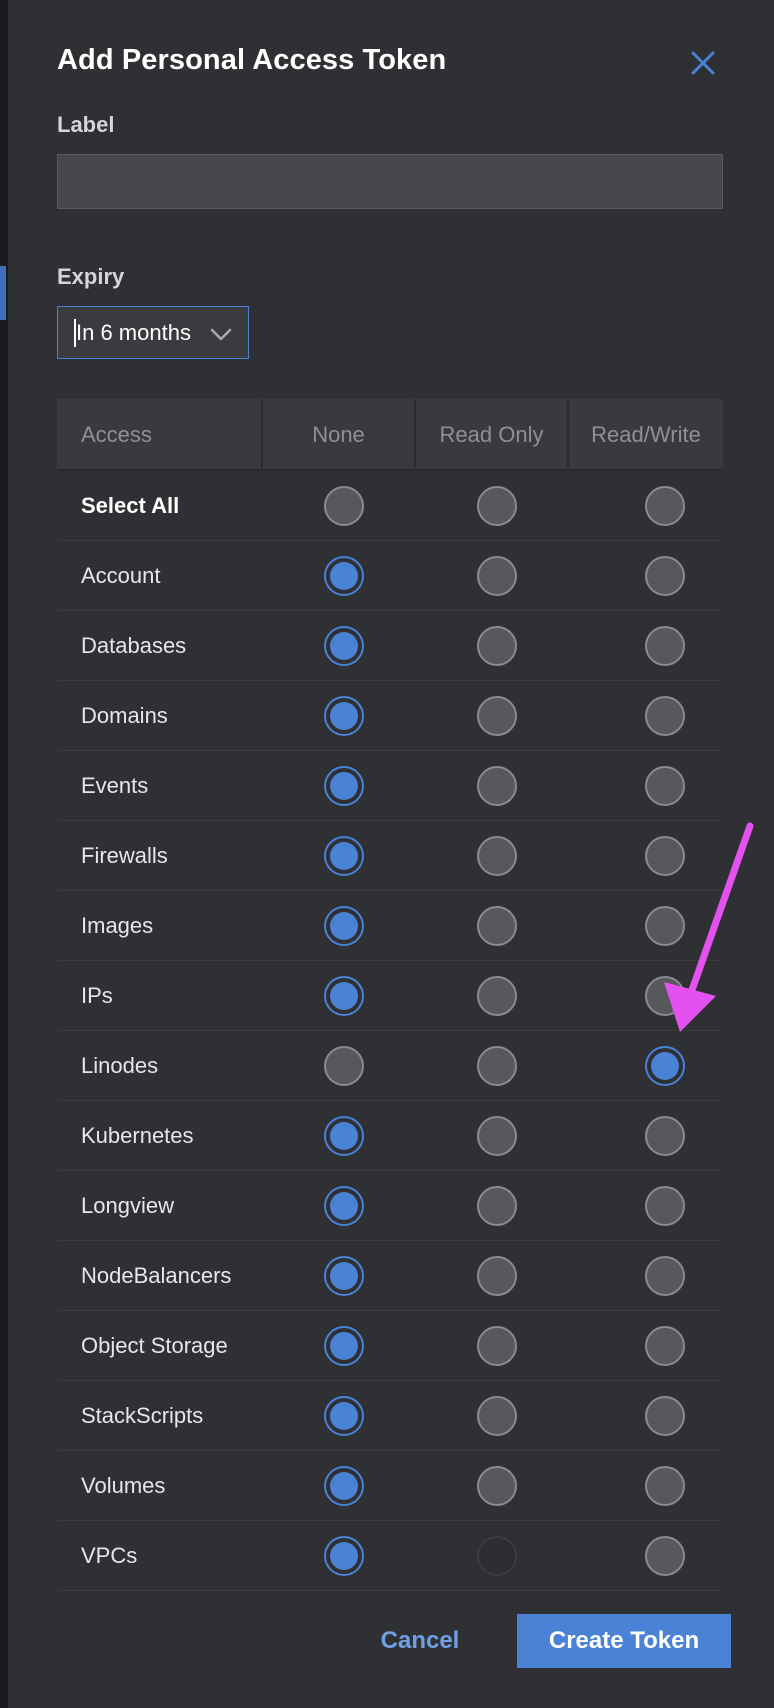  I want to click on expiry-selected-value: In 6 months, so click(133, 332).